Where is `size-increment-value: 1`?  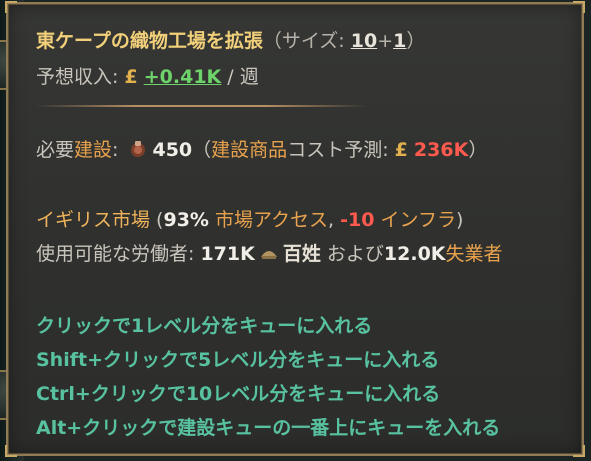 size-increment-value: 1 is located at coordinates (400, 41).